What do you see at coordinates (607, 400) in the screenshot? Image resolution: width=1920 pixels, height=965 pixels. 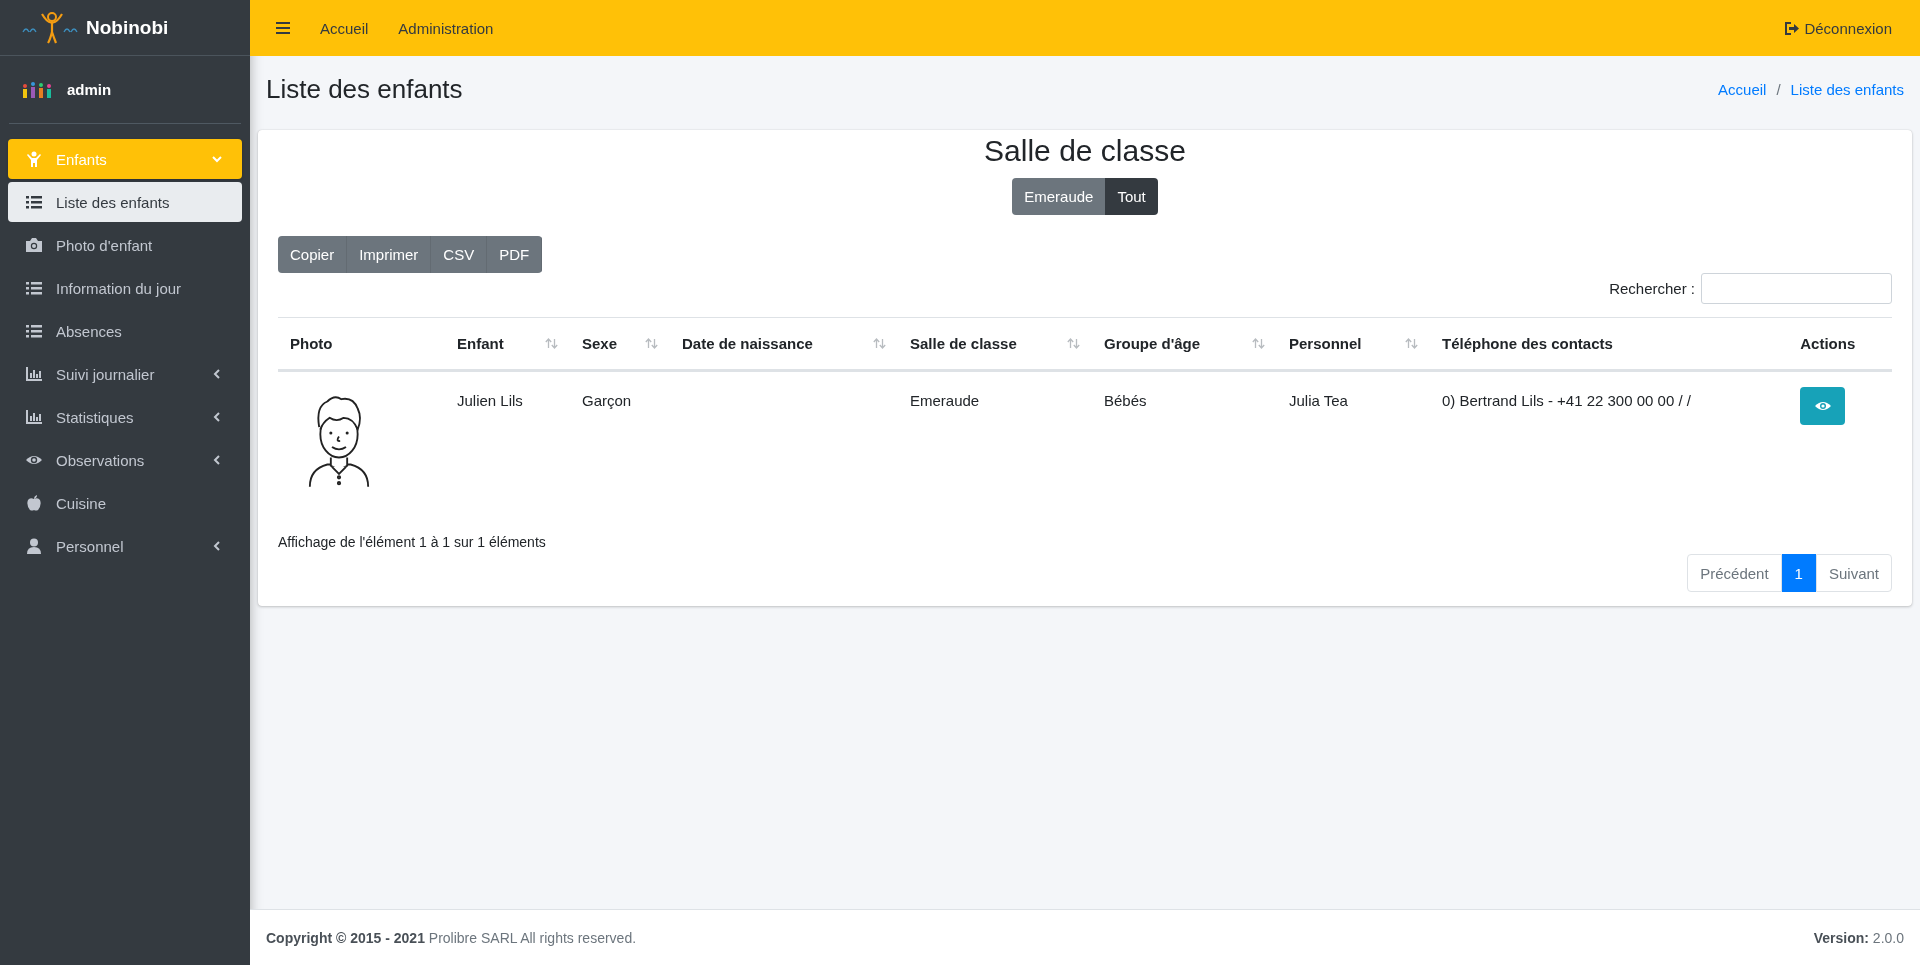 I see `table-cell: Garçon` at bounding box center [607, 400].